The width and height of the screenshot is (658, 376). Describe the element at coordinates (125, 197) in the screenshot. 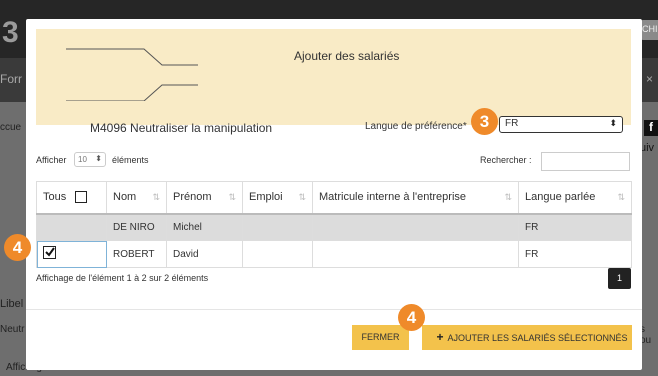

I see `column-label-nom: Nom` at that location.